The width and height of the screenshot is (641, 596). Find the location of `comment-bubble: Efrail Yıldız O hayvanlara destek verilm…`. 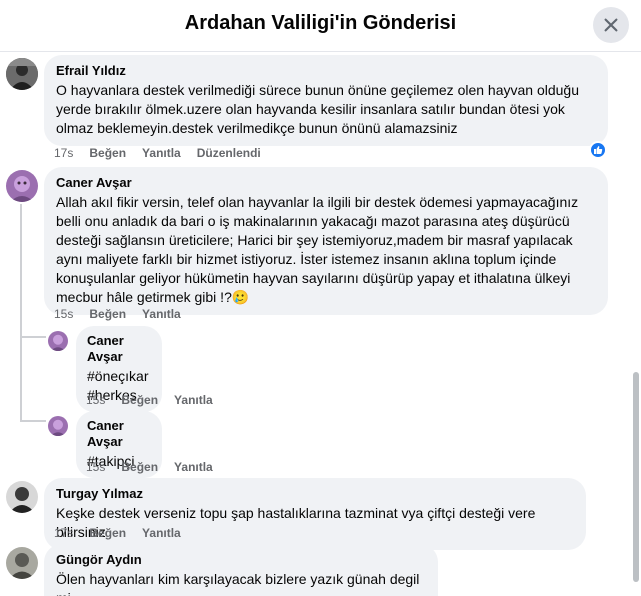

comment-bubble: Efrail Yıldız O hayvanlara destek verilm… is located at coordinates (326, 100).